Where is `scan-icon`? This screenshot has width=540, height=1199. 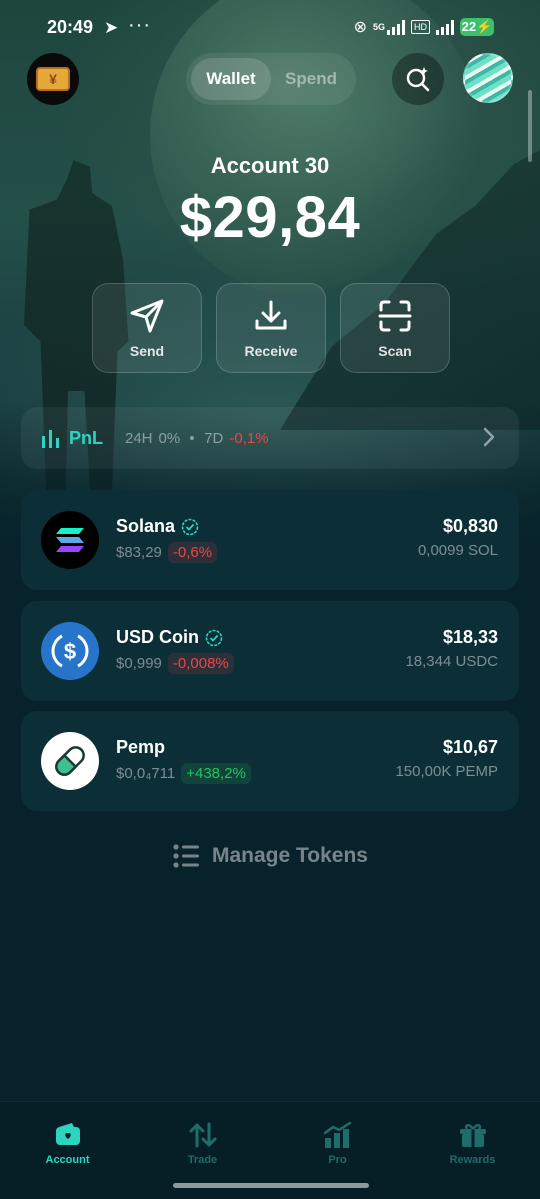 scan-icon is located at coordinates (395, 316).